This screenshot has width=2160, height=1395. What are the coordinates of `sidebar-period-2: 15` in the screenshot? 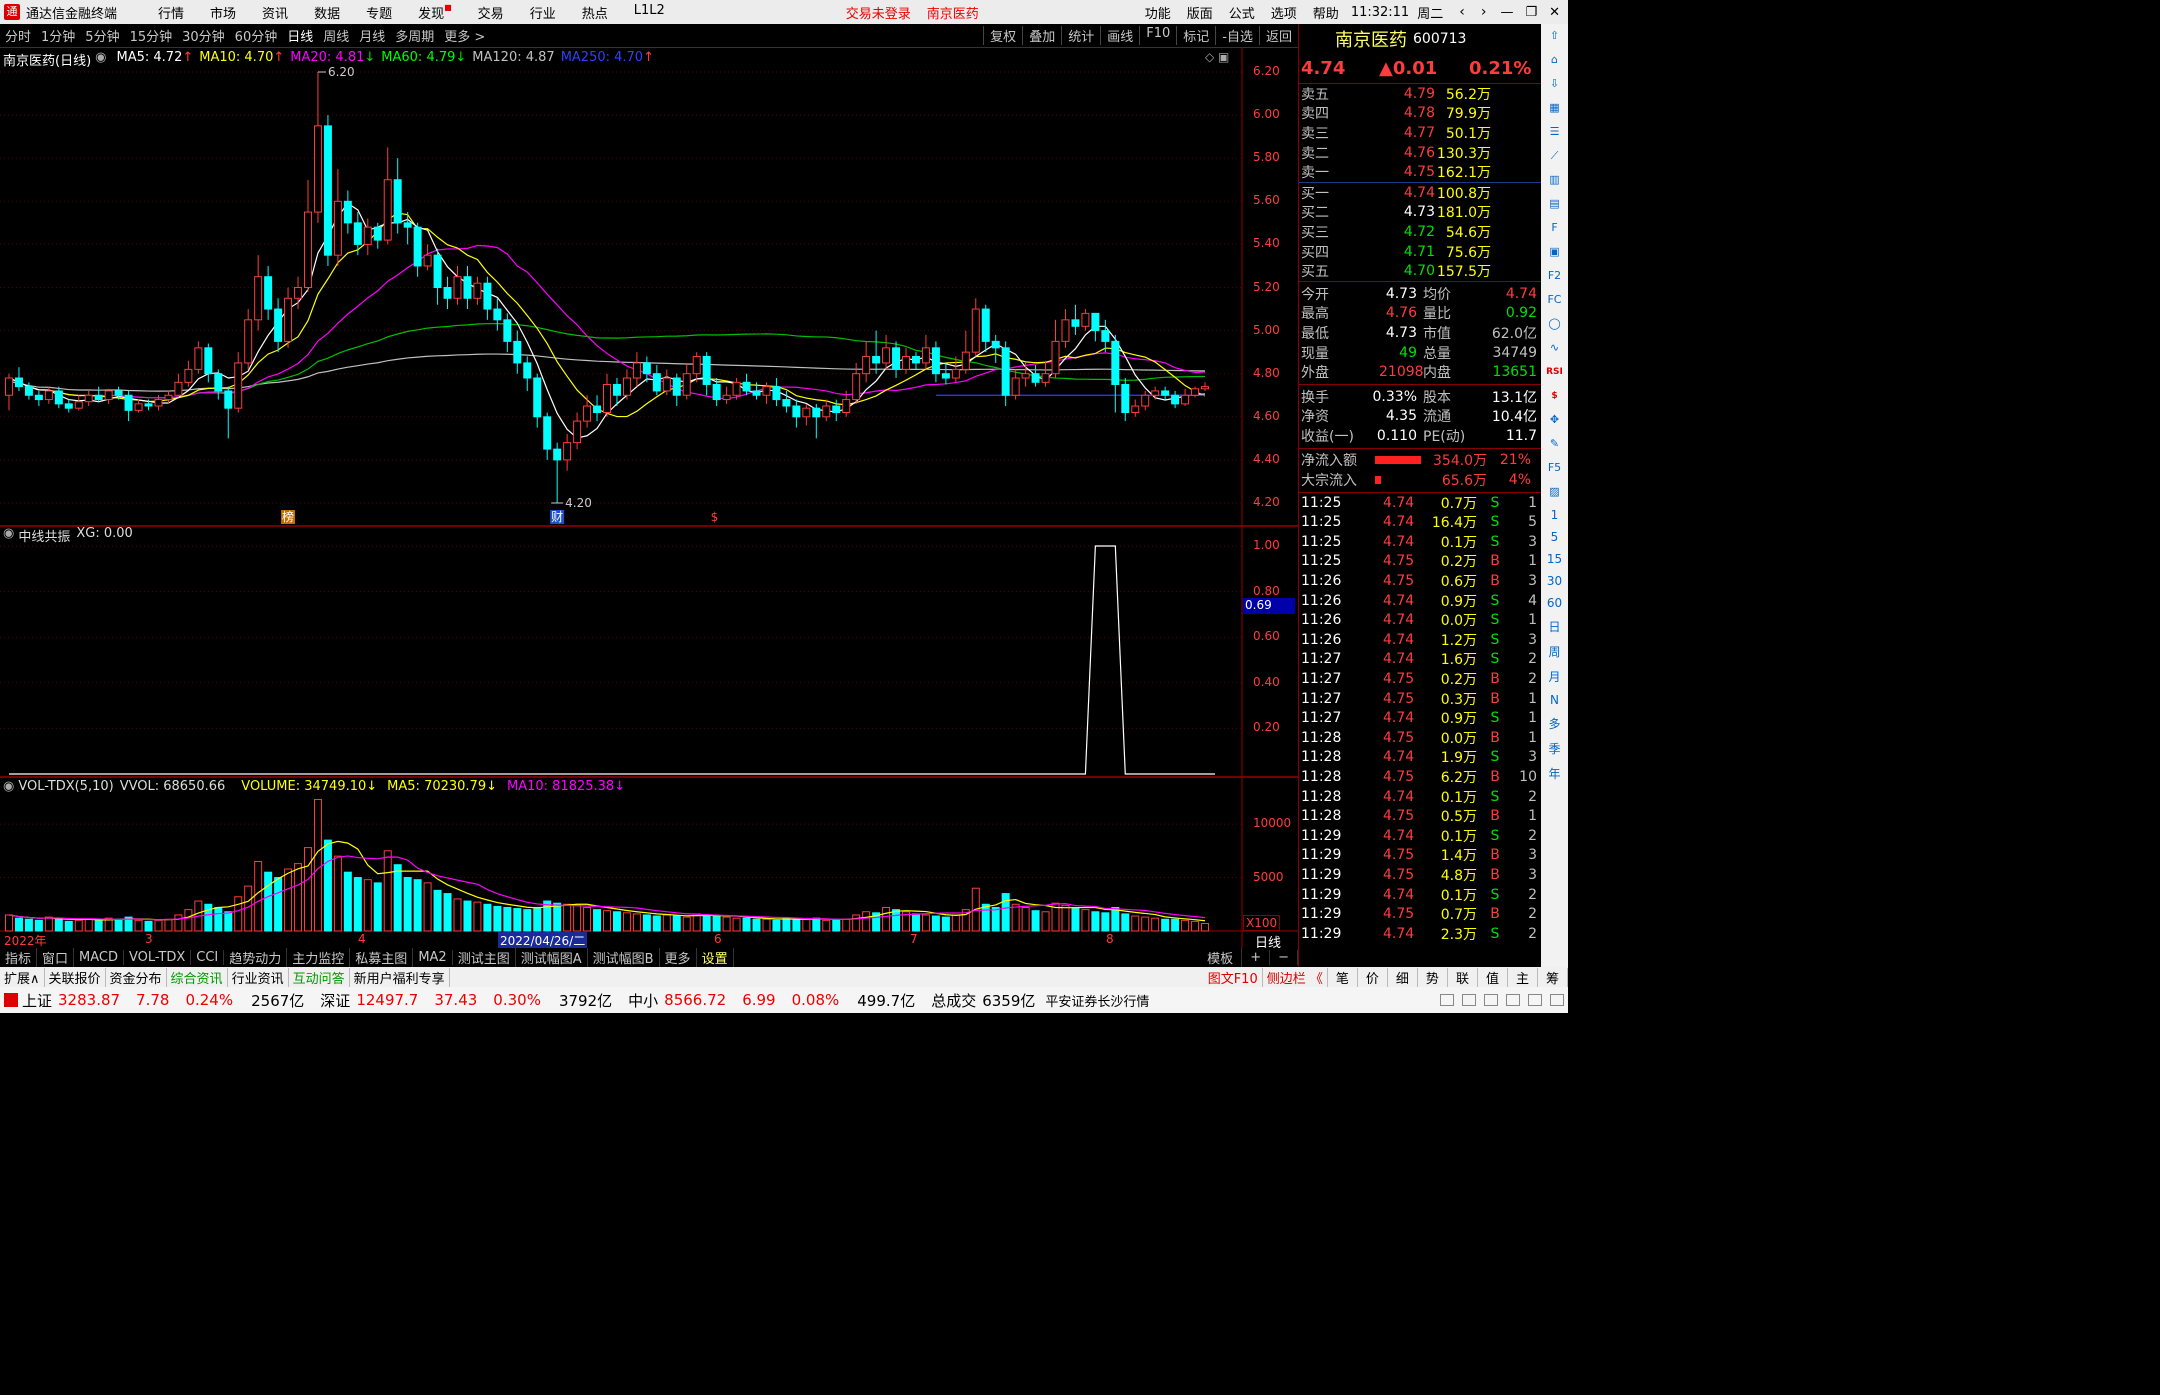 It's located at (1554, 559).